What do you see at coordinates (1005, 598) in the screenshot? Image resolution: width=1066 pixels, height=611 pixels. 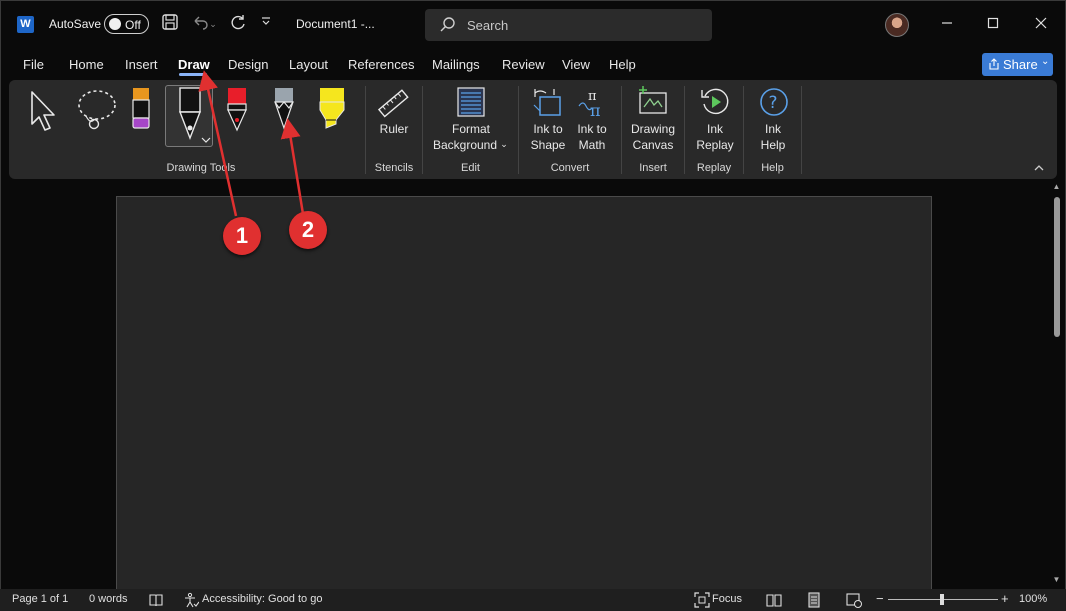 I see `zoom-in-icon: +` at bounding box center [1005, 598].